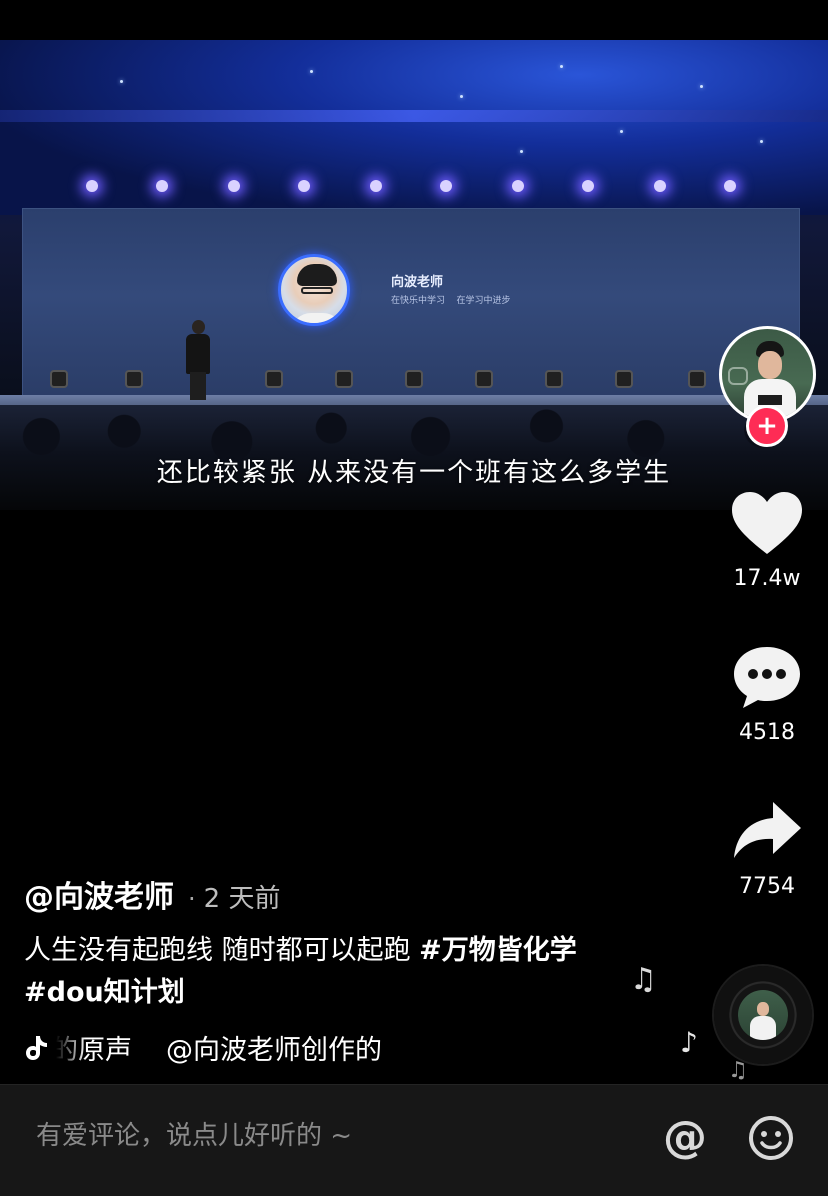 This screenshot has width=828, height=1196. What do you see at coordinates (689, 1042) in the screenshot?
I see `floating-note-icon: ♪` at bounding box center [689, 1042].